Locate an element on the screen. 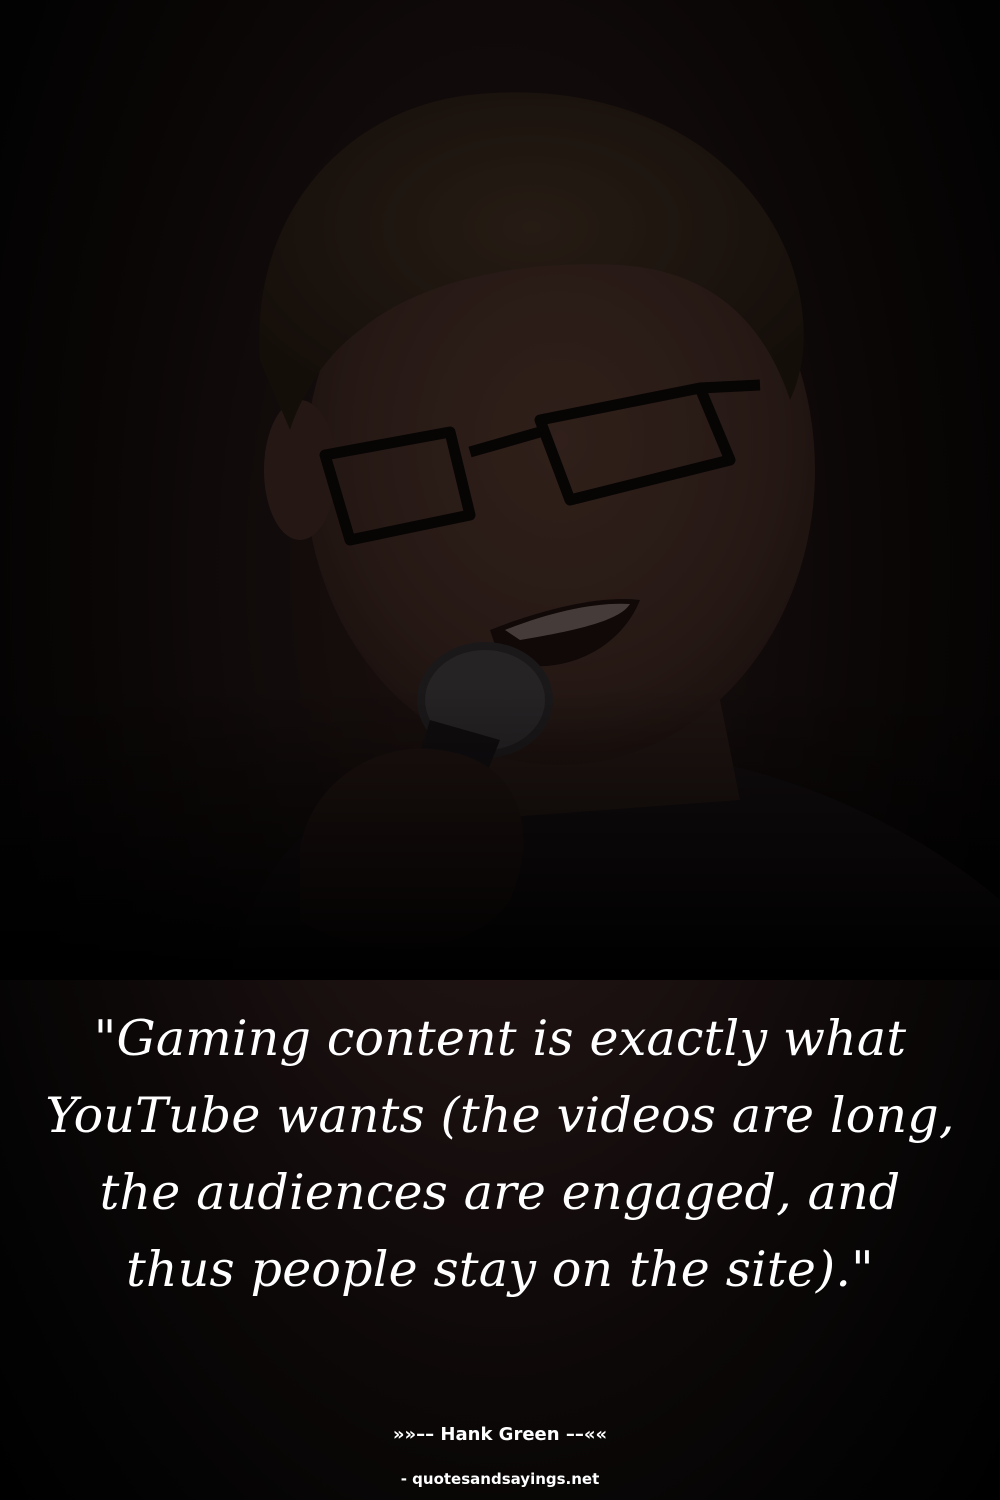 The width and height of the screenshot is (1000, 1500). author-line: »»–– Hank Green ––«« is located at coordinates (500, 1434).